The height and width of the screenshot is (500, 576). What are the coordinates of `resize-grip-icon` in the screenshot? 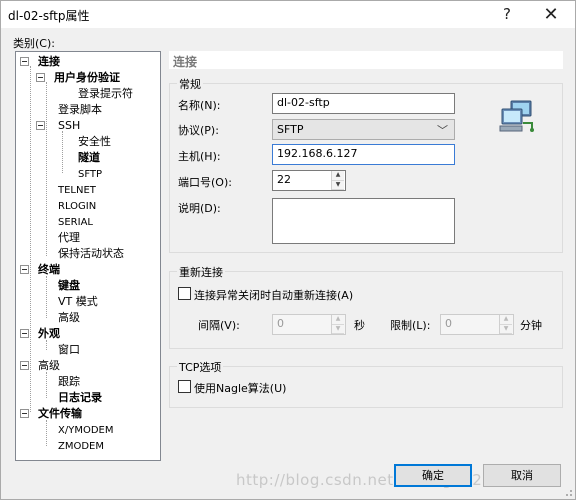 It's located at (568, 492).